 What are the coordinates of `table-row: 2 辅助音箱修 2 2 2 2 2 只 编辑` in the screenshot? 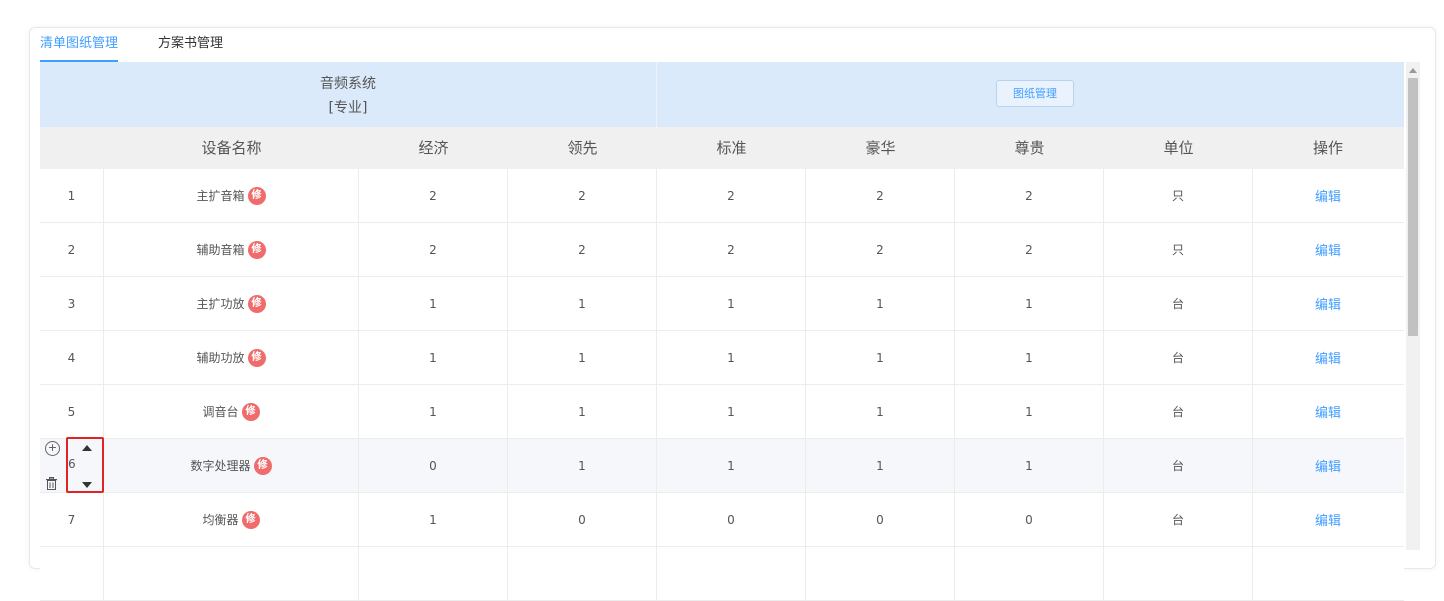 It's located at (722, 250).